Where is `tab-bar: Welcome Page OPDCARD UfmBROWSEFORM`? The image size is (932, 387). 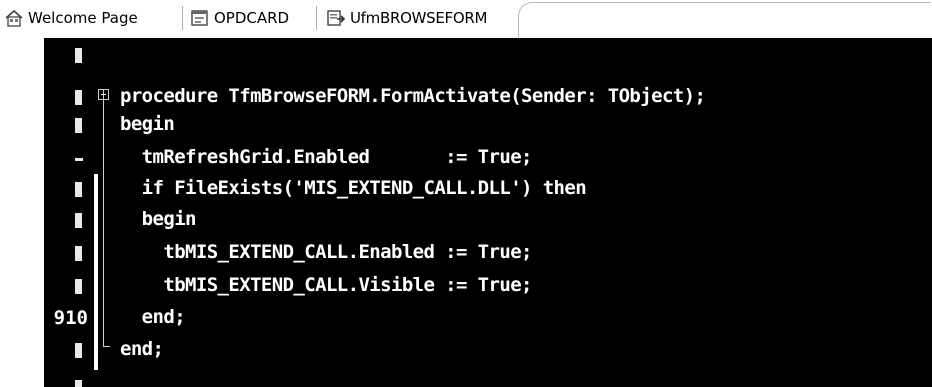 tab-bar: Welcome Page OPDCARD UfmBROWSEFORM is located at coordinates (466, 19).